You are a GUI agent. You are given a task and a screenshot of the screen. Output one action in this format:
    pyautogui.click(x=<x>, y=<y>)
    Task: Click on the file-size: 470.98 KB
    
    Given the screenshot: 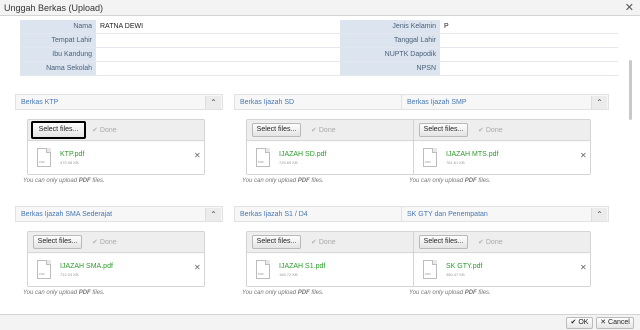 What is the action you would take?
    pyautogui.click(x=69, y=162)
    